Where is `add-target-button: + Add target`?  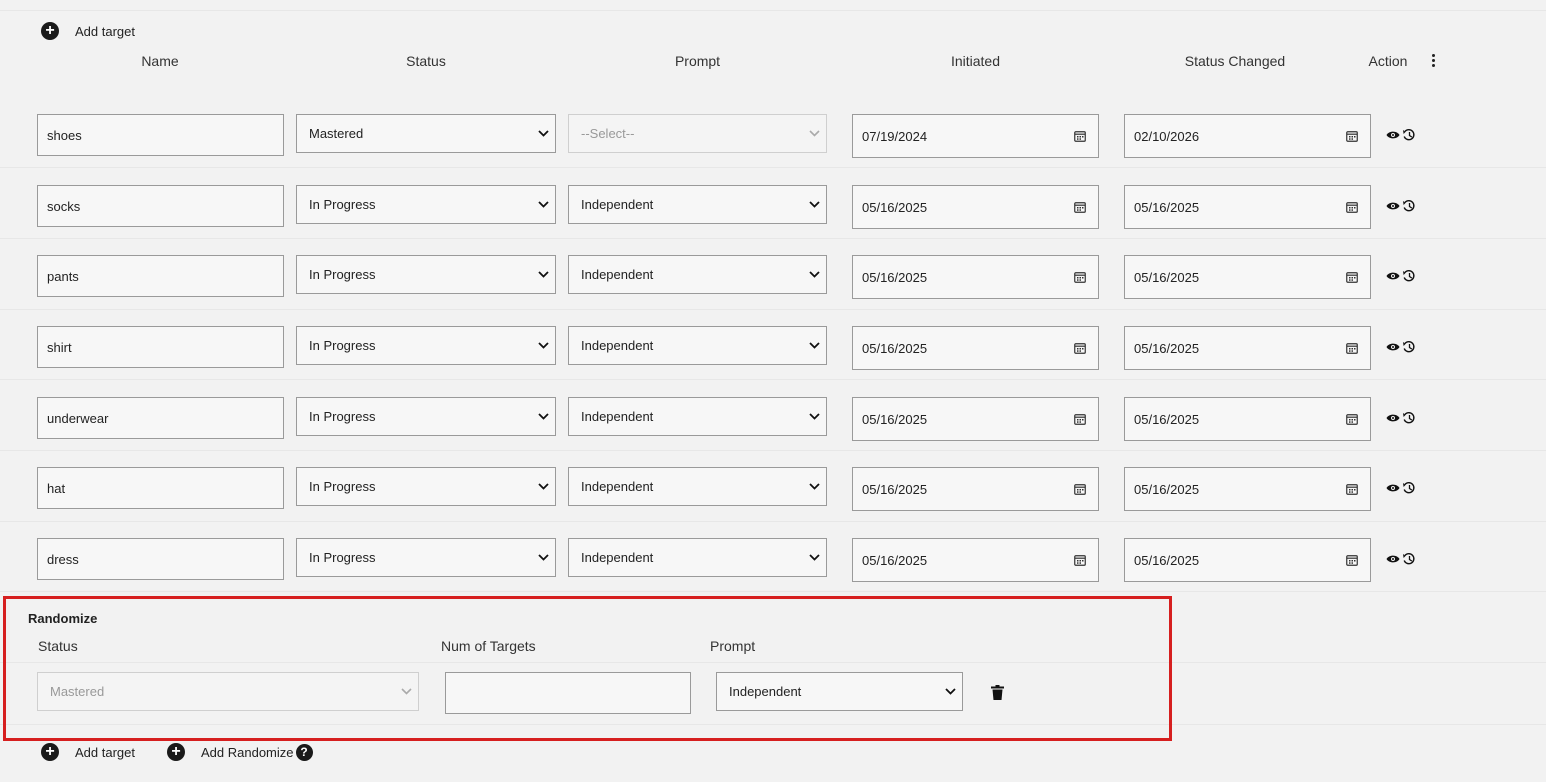
add-target-button: + Add target is located at coordinates (88, 31).